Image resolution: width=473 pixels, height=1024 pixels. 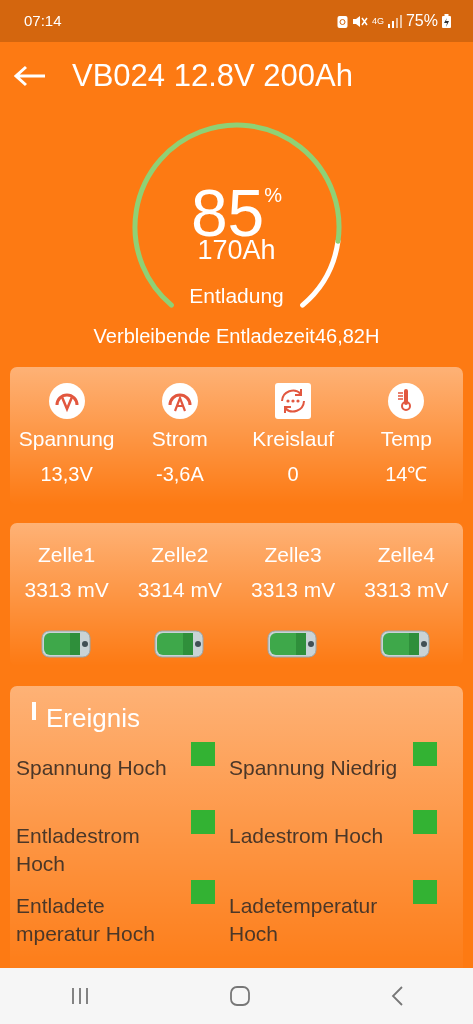 What do you see at coordinates (34, 710) in the screenshot?
I see `section-marker-icon` at bounding box center [34, 710].